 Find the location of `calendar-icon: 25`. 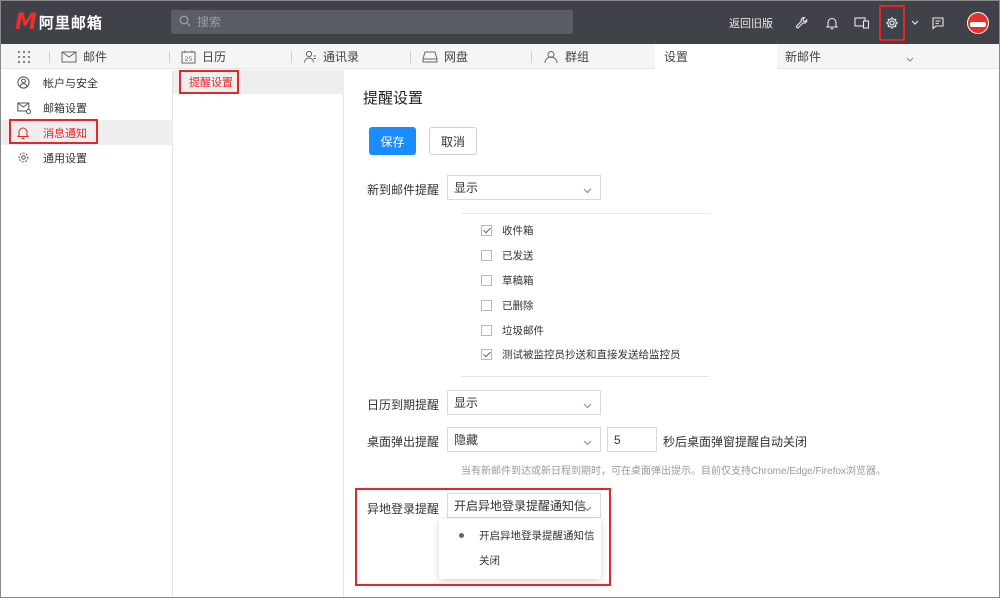

calendar-icon: 25 is located at coordinates (188, 57).